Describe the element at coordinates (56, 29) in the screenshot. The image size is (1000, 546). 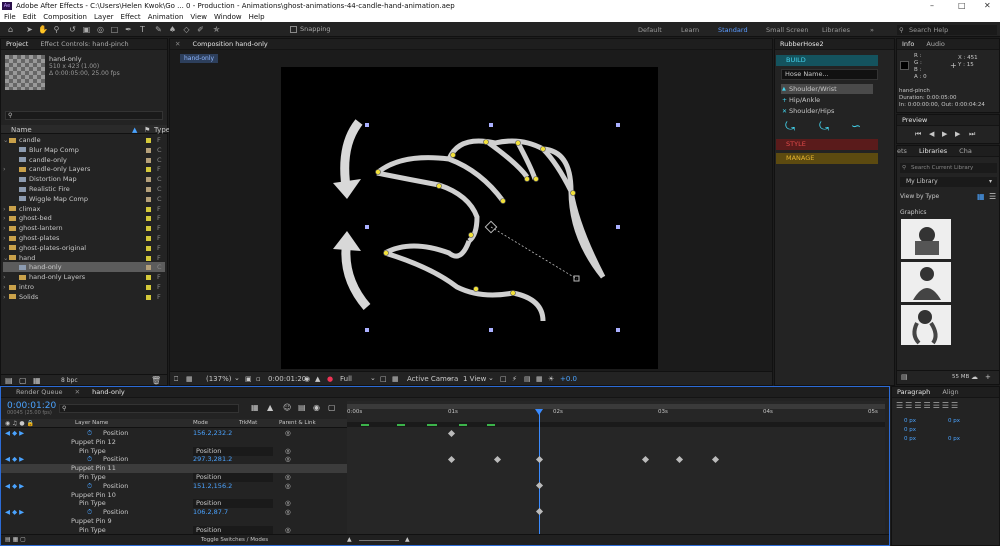
I see `zoom-tool-icon: ⚲` at that location.